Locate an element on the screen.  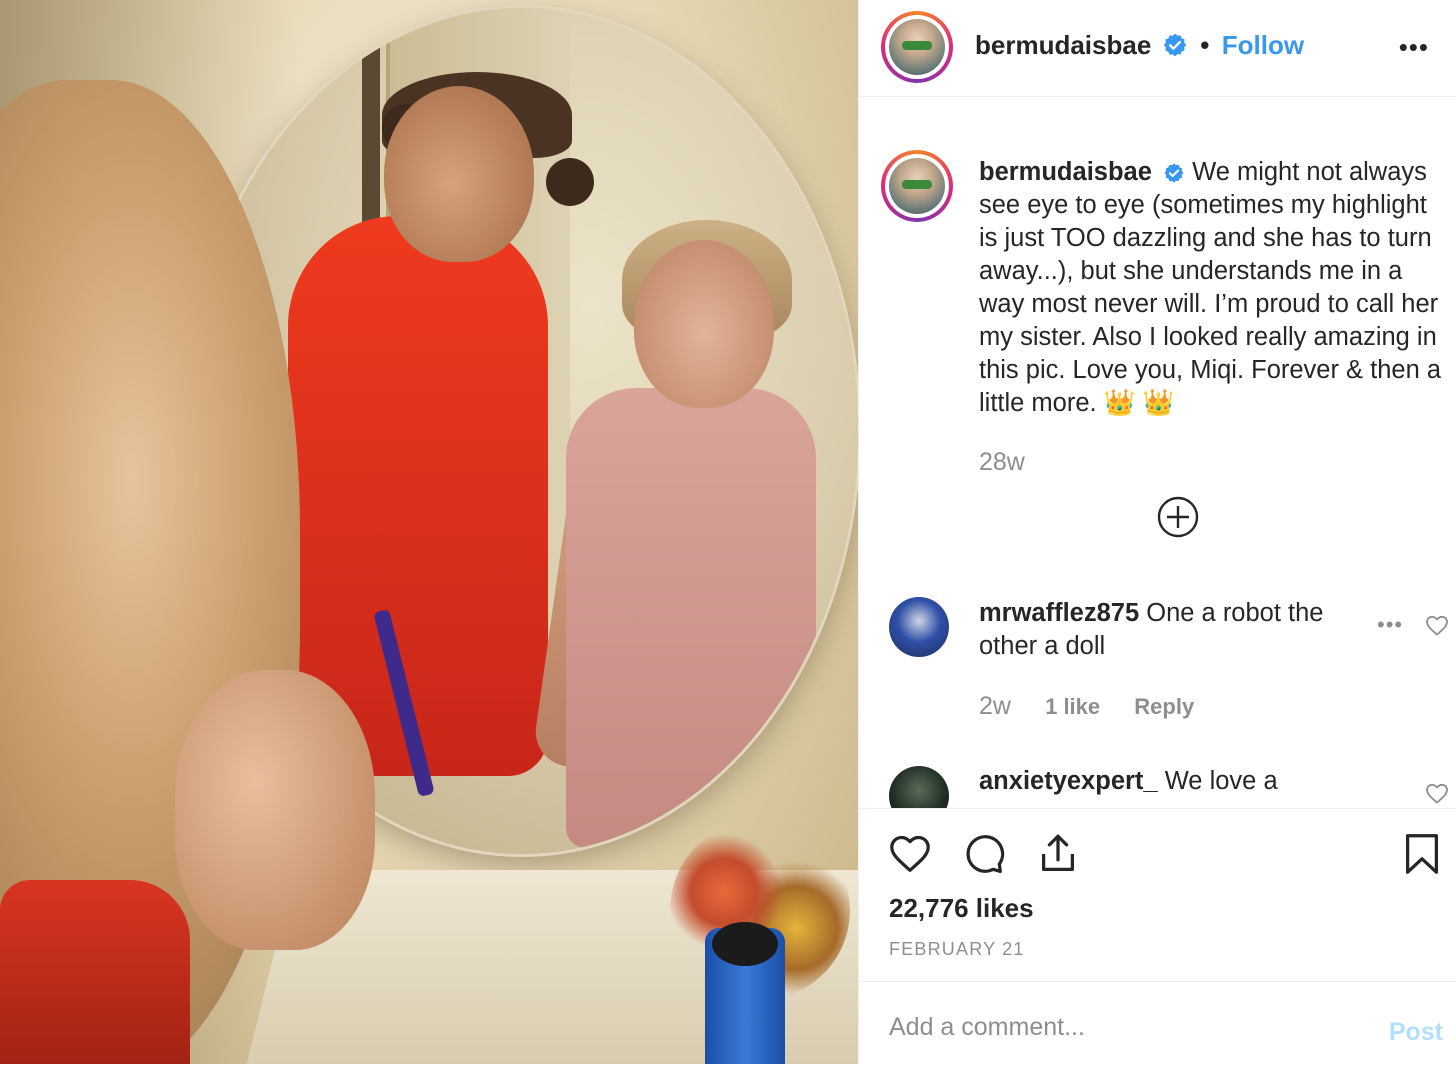
author-avatar is located at coordinates (917, 47).